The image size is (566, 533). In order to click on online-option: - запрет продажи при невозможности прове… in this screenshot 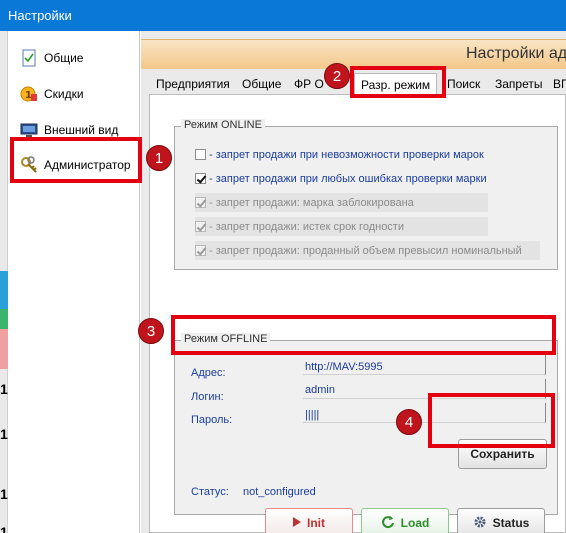, I will do `click(345, 154)`.